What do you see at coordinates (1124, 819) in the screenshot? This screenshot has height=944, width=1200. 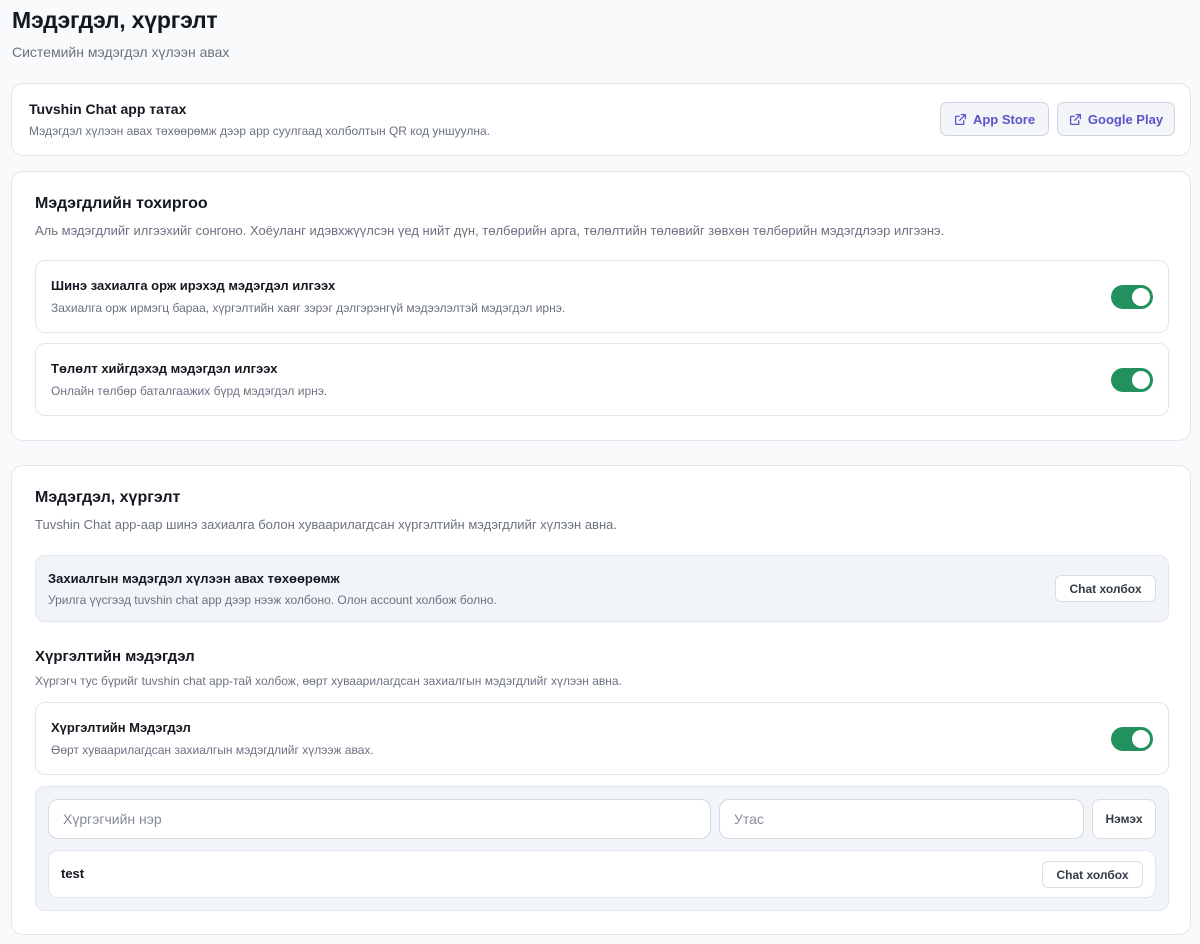 I see `add-courier-button: Нэмэх` at bounding box center [1124, 819].